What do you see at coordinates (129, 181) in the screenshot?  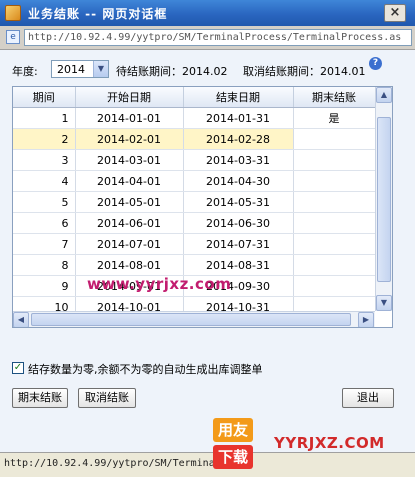 I see `cell-start-date: 2014-04-01` at bounding box center [129, 181].